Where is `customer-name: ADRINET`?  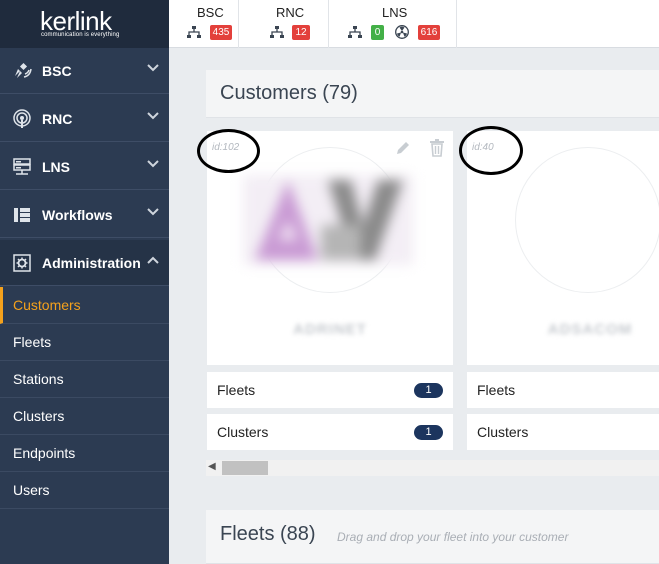 customer-name: ADRINET is located at coordinates (330, 329).